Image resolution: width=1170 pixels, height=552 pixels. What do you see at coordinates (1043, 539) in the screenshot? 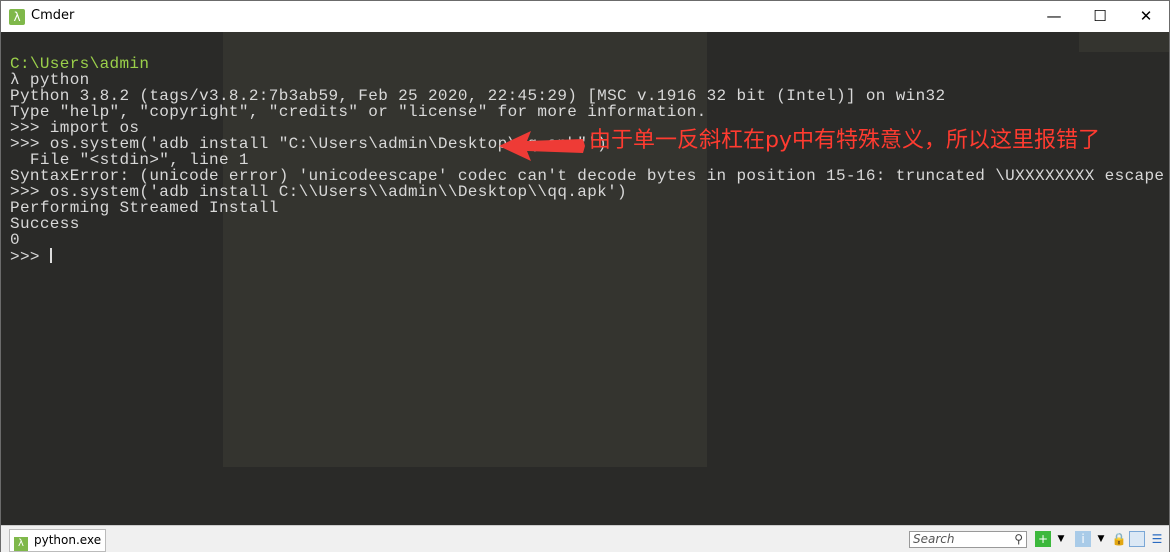
I see `new-console-icon: +` at bounding box center [1043, 539].